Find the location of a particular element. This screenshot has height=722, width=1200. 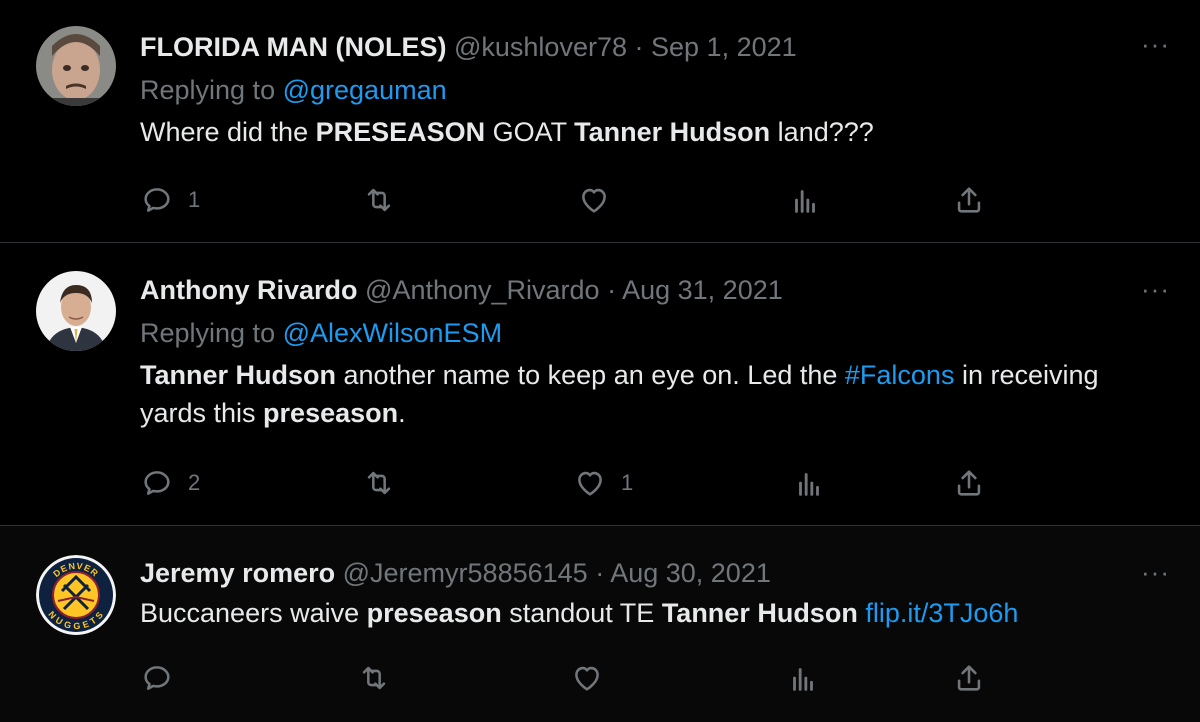

tweet-date: Aug 30, 2021 is located at coordinates (690, 573).